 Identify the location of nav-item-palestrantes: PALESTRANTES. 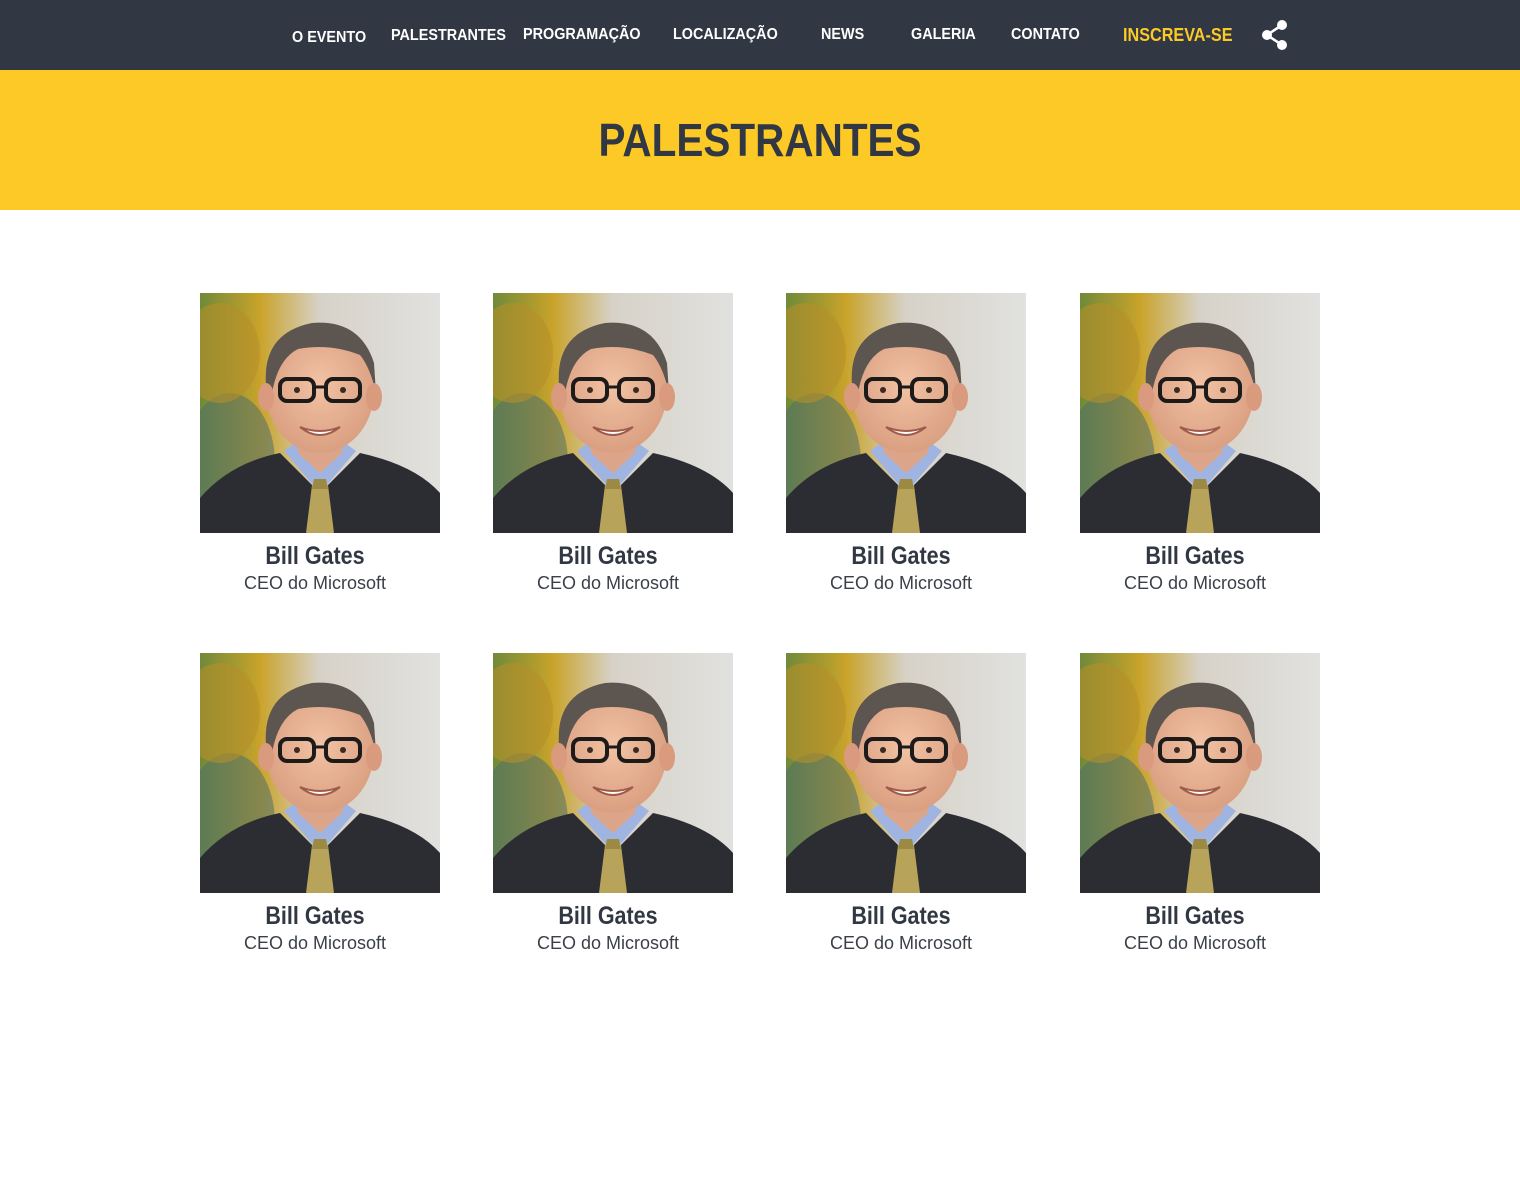
(448, 36).